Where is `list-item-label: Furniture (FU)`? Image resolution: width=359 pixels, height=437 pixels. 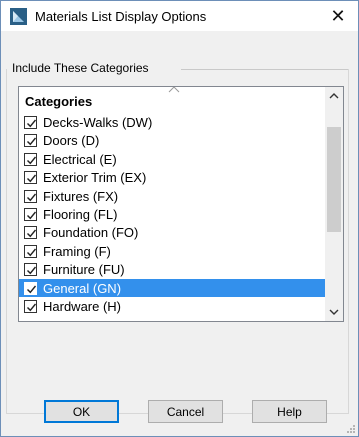
list-item-label: Furniture (FU) is located at coordinates (84, 270).